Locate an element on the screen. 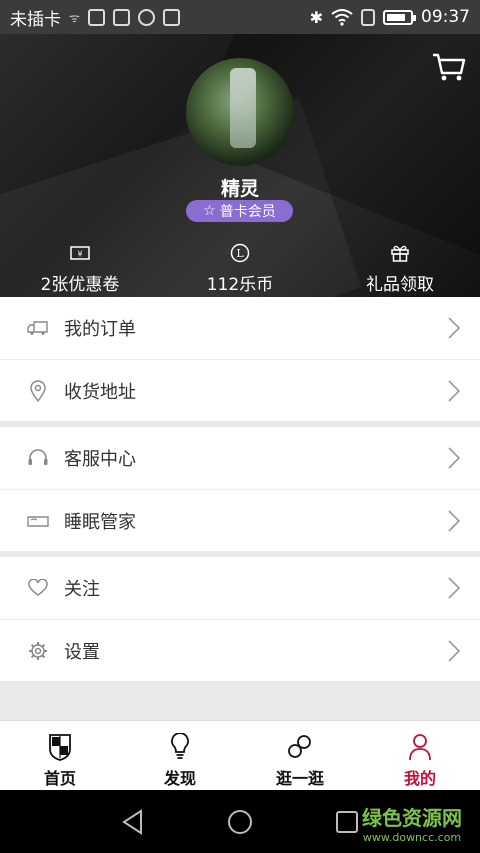 The height and width of the screenshot is (853, 480). menu-item-follow-label: 关注 is located at coordinates (82, 589).